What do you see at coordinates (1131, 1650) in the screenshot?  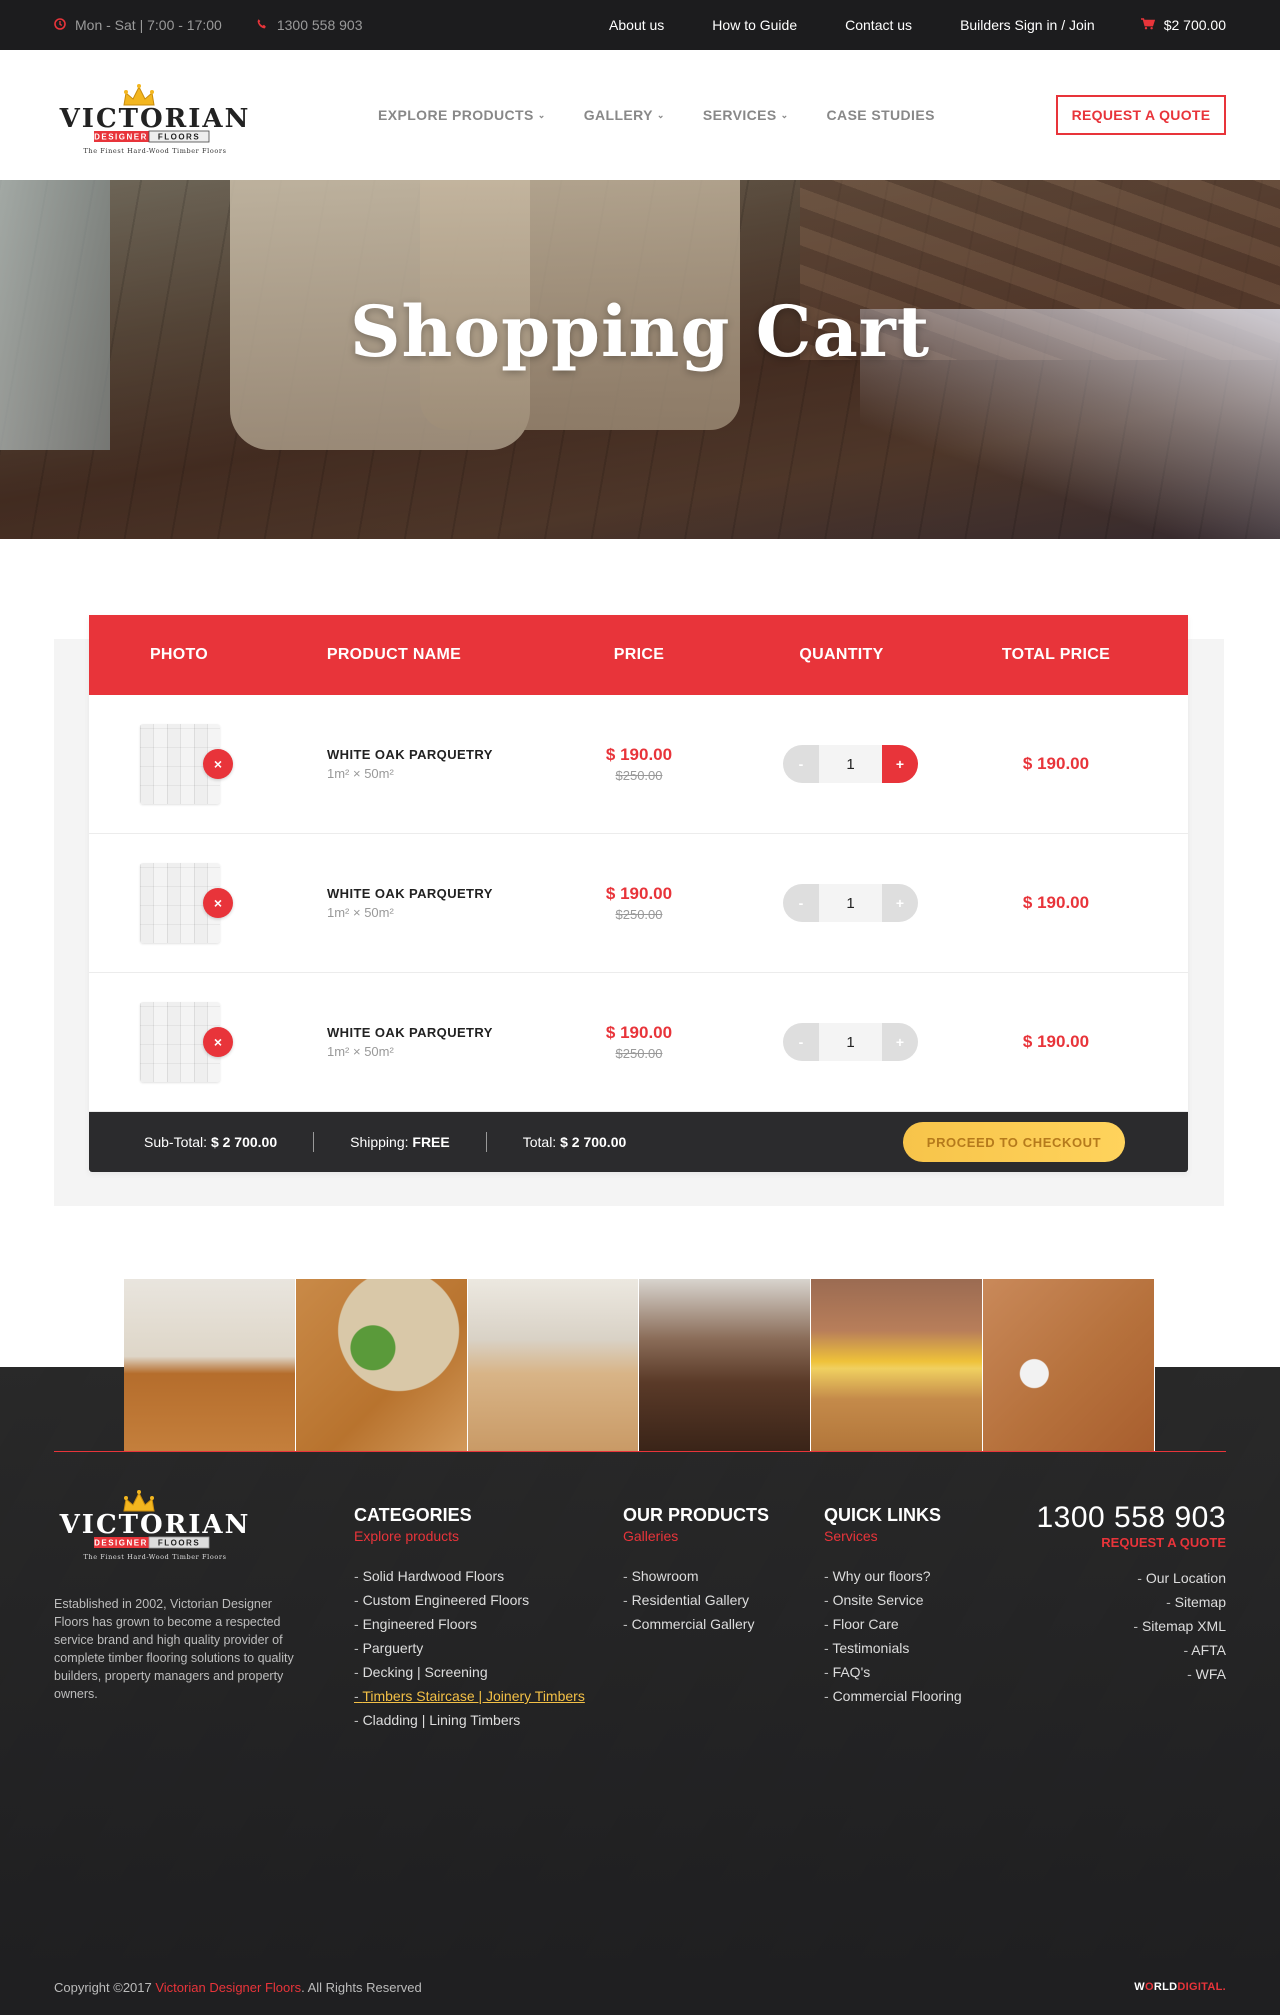 I see `footer-link: AFTA` at bounding box center [1131, 1650].